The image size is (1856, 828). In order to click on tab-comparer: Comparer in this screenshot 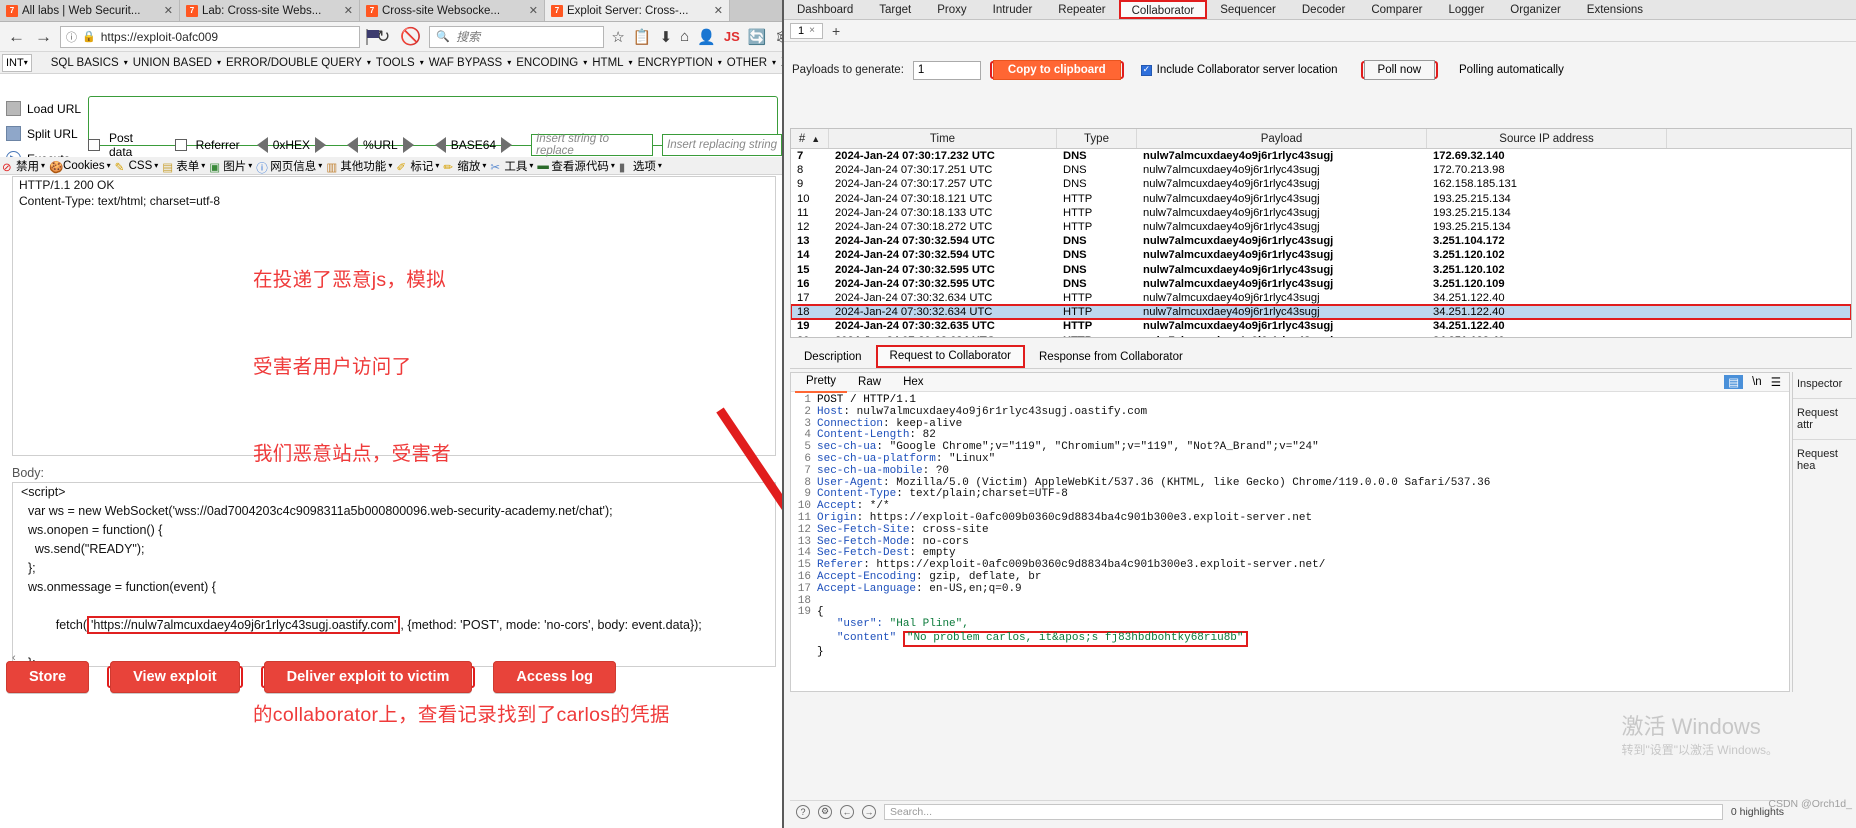, I will do `click(1396, 9)`.